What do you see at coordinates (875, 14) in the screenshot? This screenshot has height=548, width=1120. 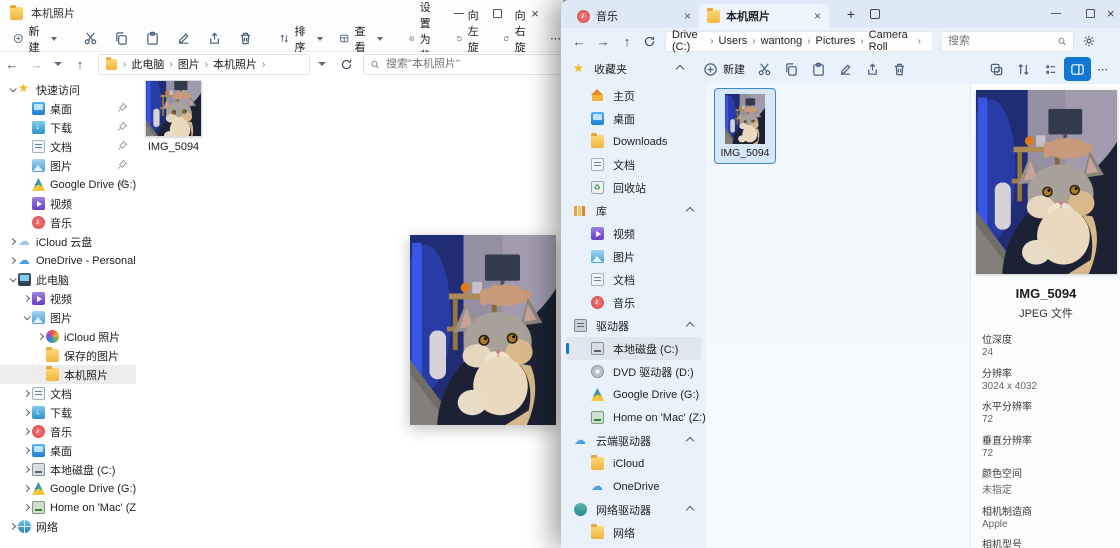 I see `new-window-button` at bounding box center [875, 14].